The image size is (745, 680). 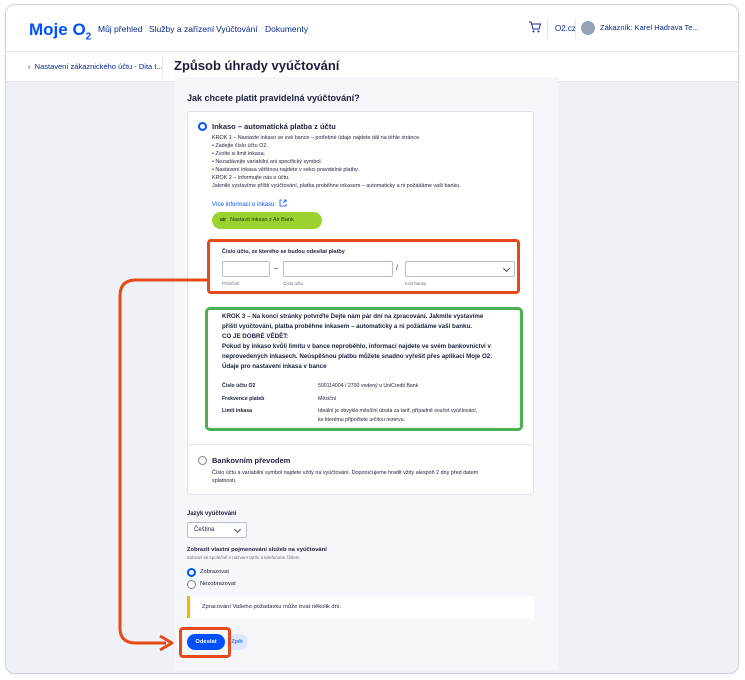 What do you see at coordinates (240, 146) in the screenshot?
I see `inkaso-line: • Zadejte číslo účtu O2.` at bounding box center [240, 146].